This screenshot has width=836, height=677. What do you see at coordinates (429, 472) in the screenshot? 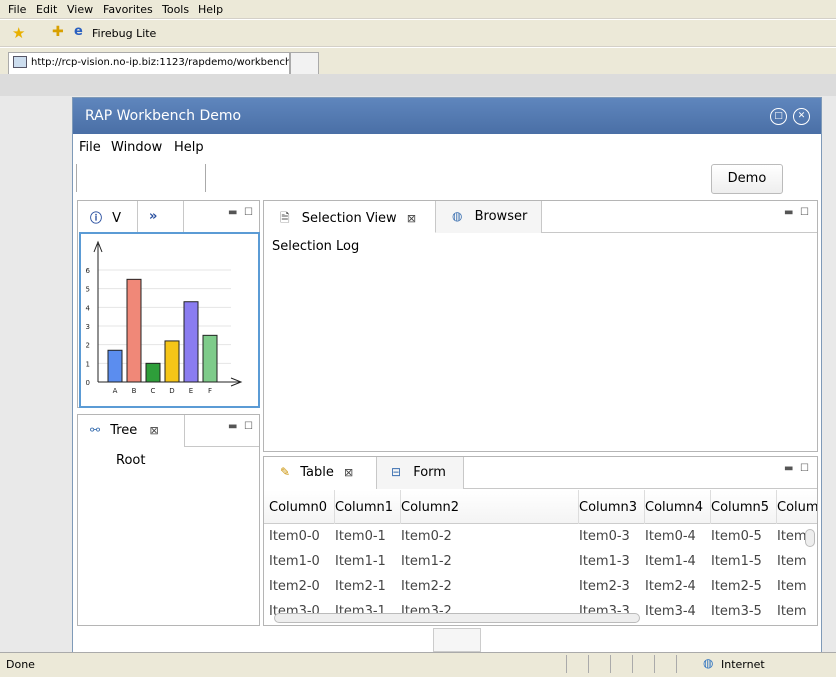
I see `tab-form-label: Form` at bounding box center [429, 472].